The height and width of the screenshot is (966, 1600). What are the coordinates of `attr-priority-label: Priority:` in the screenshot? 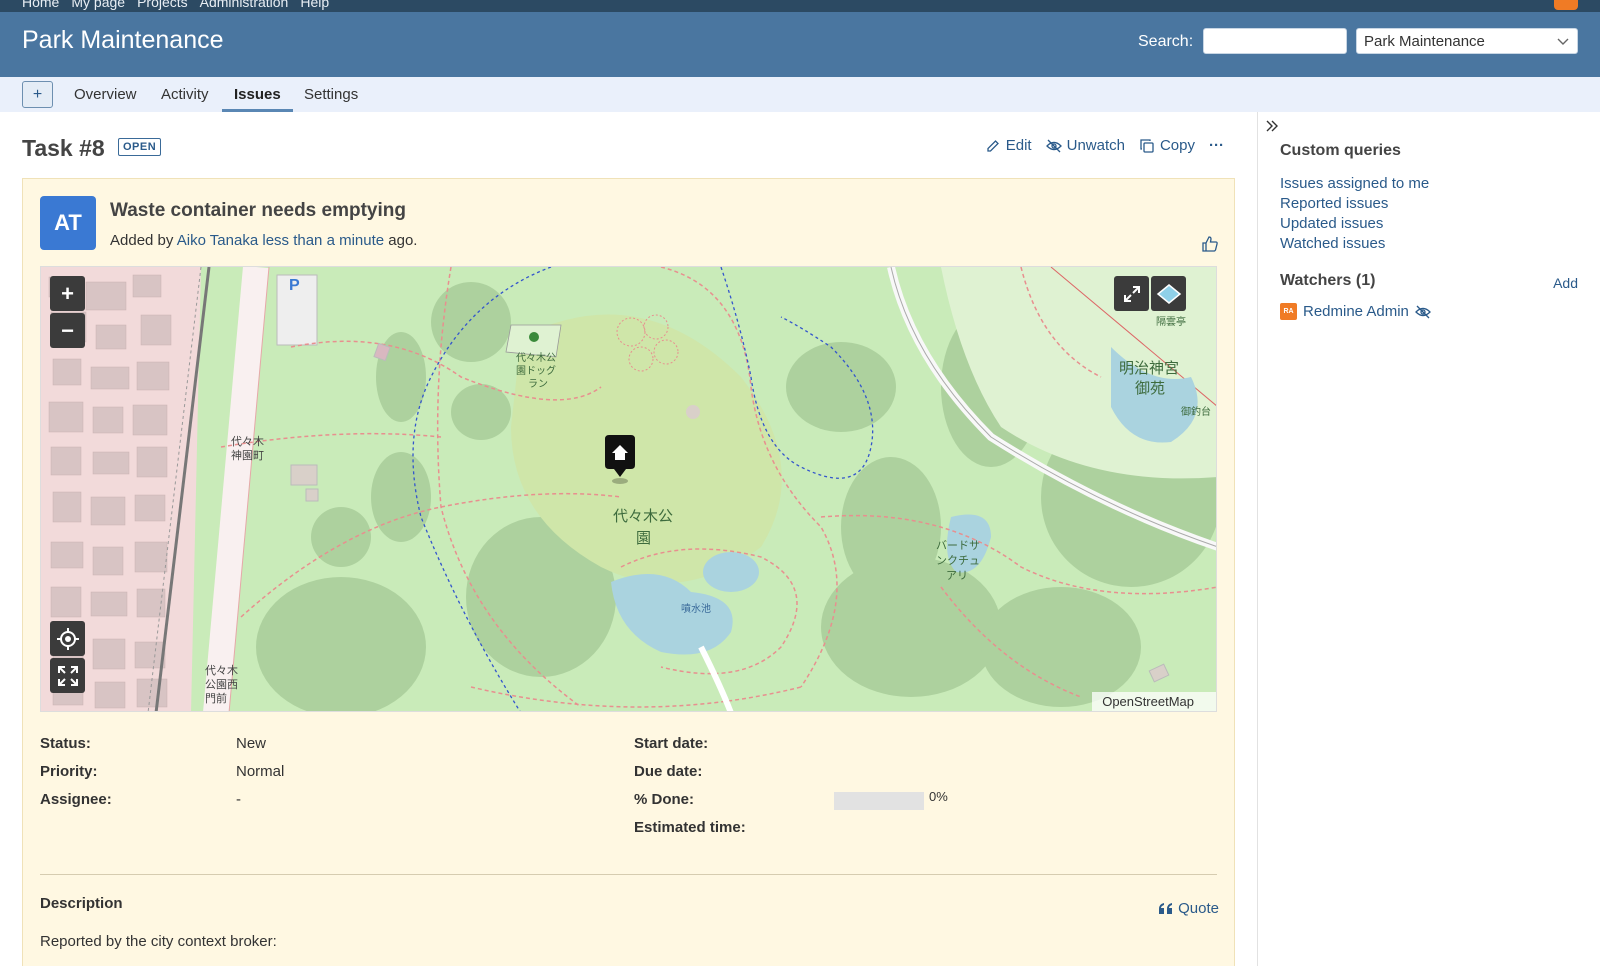 It's located at (69, 771).